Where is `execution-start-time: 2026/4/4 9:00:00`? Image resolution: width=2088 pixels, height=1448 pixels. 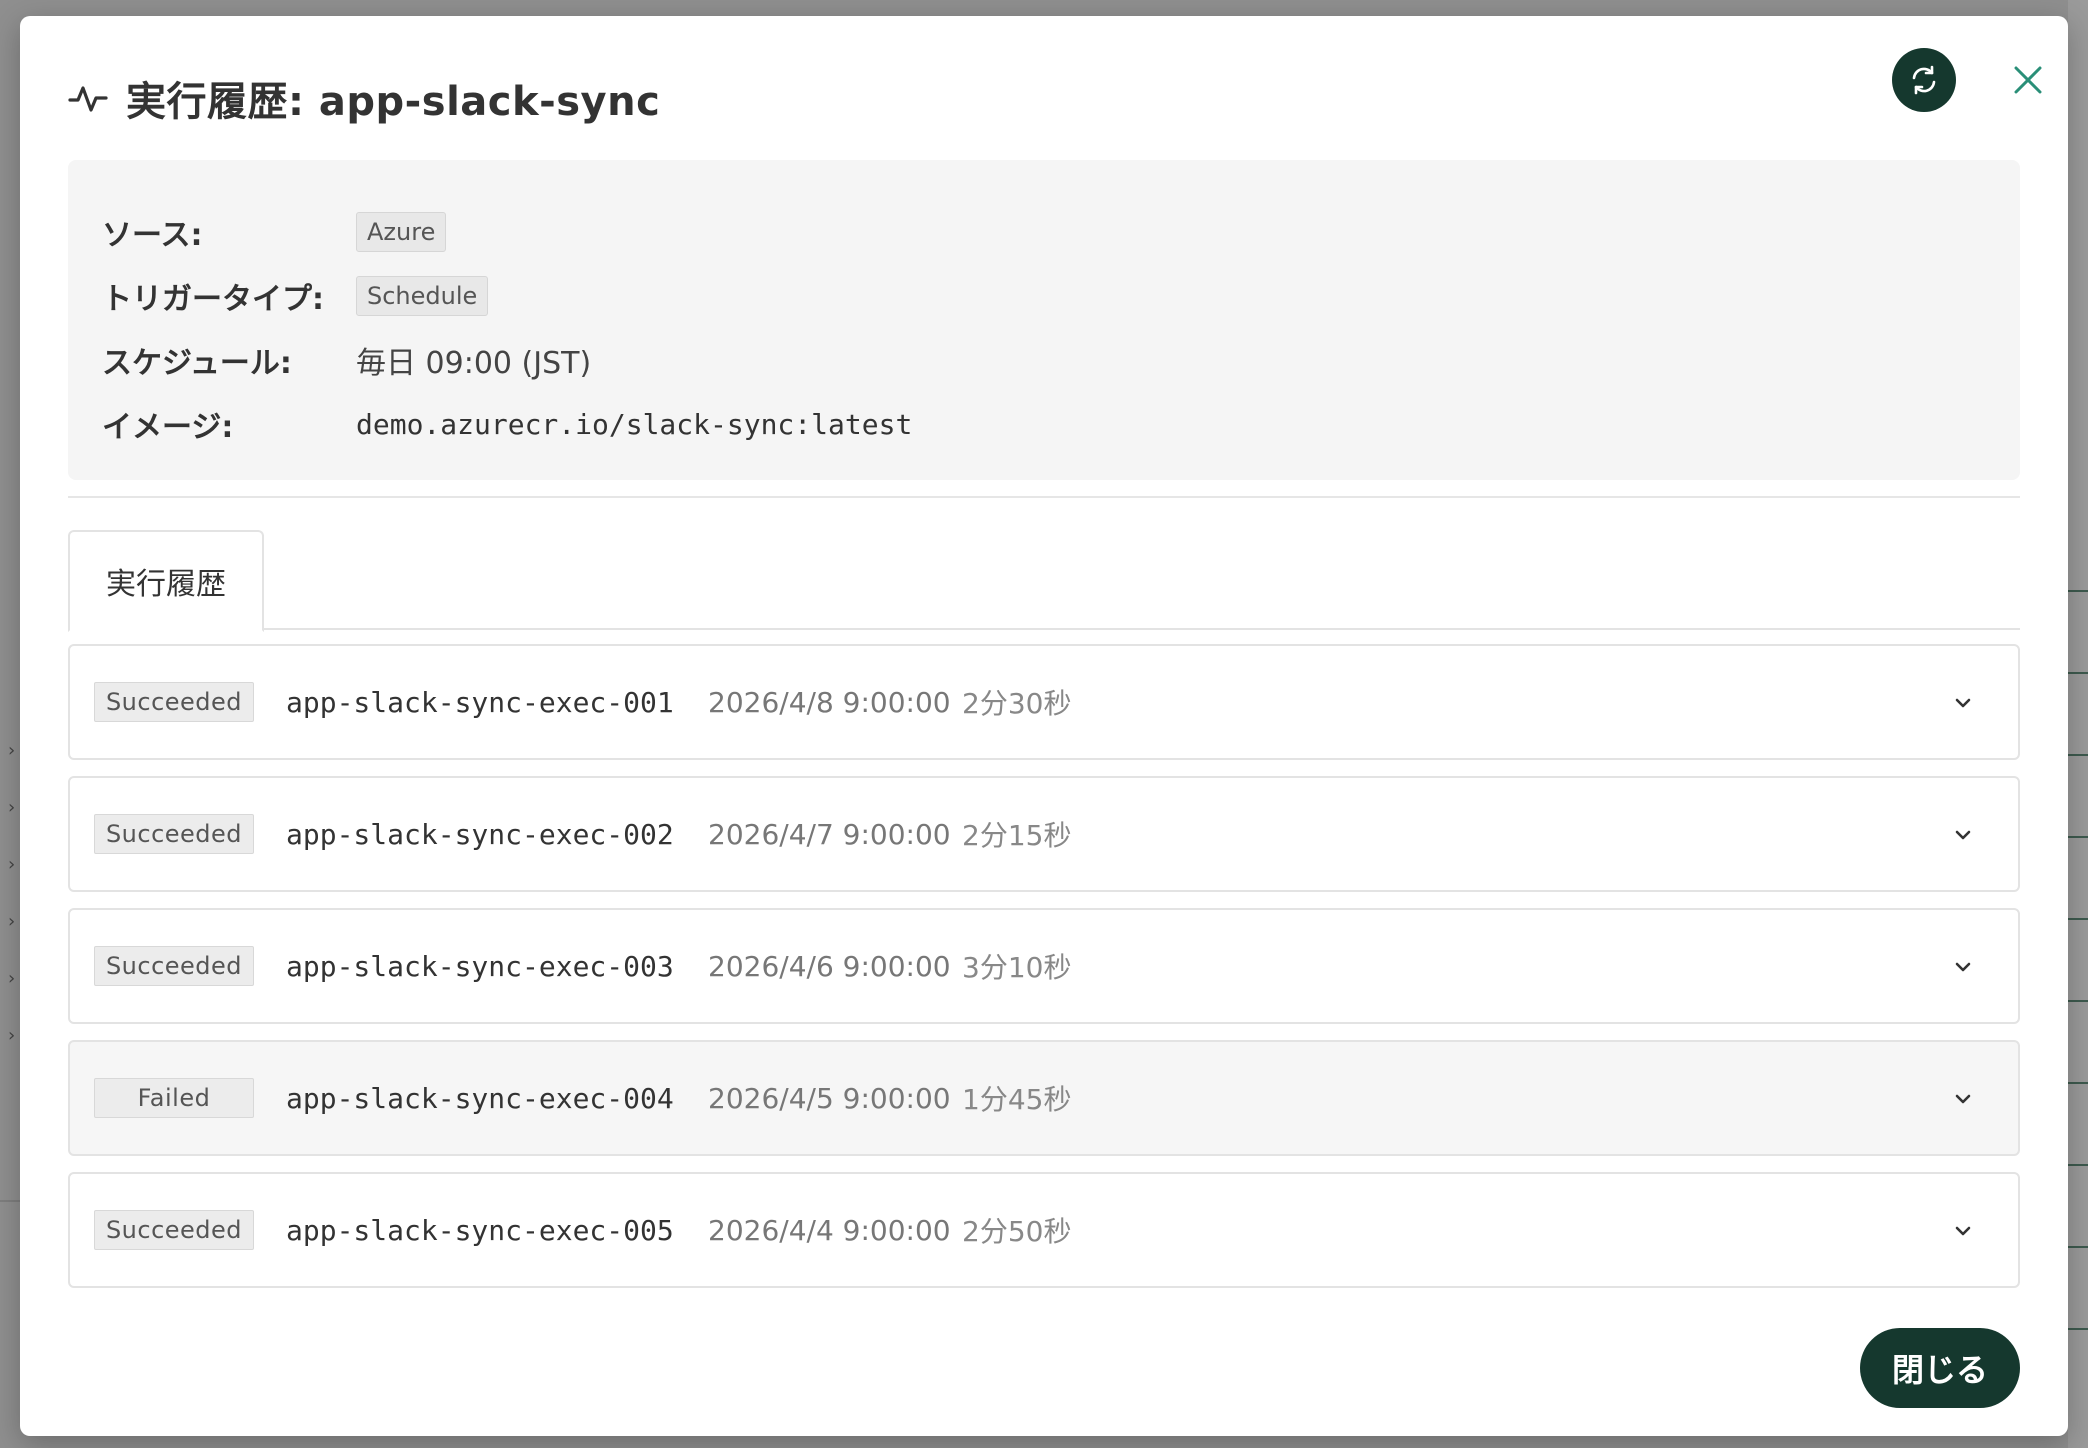
execution-start-time: 2026/4/4 9:00:00 is located at coordinates (829, 1230).